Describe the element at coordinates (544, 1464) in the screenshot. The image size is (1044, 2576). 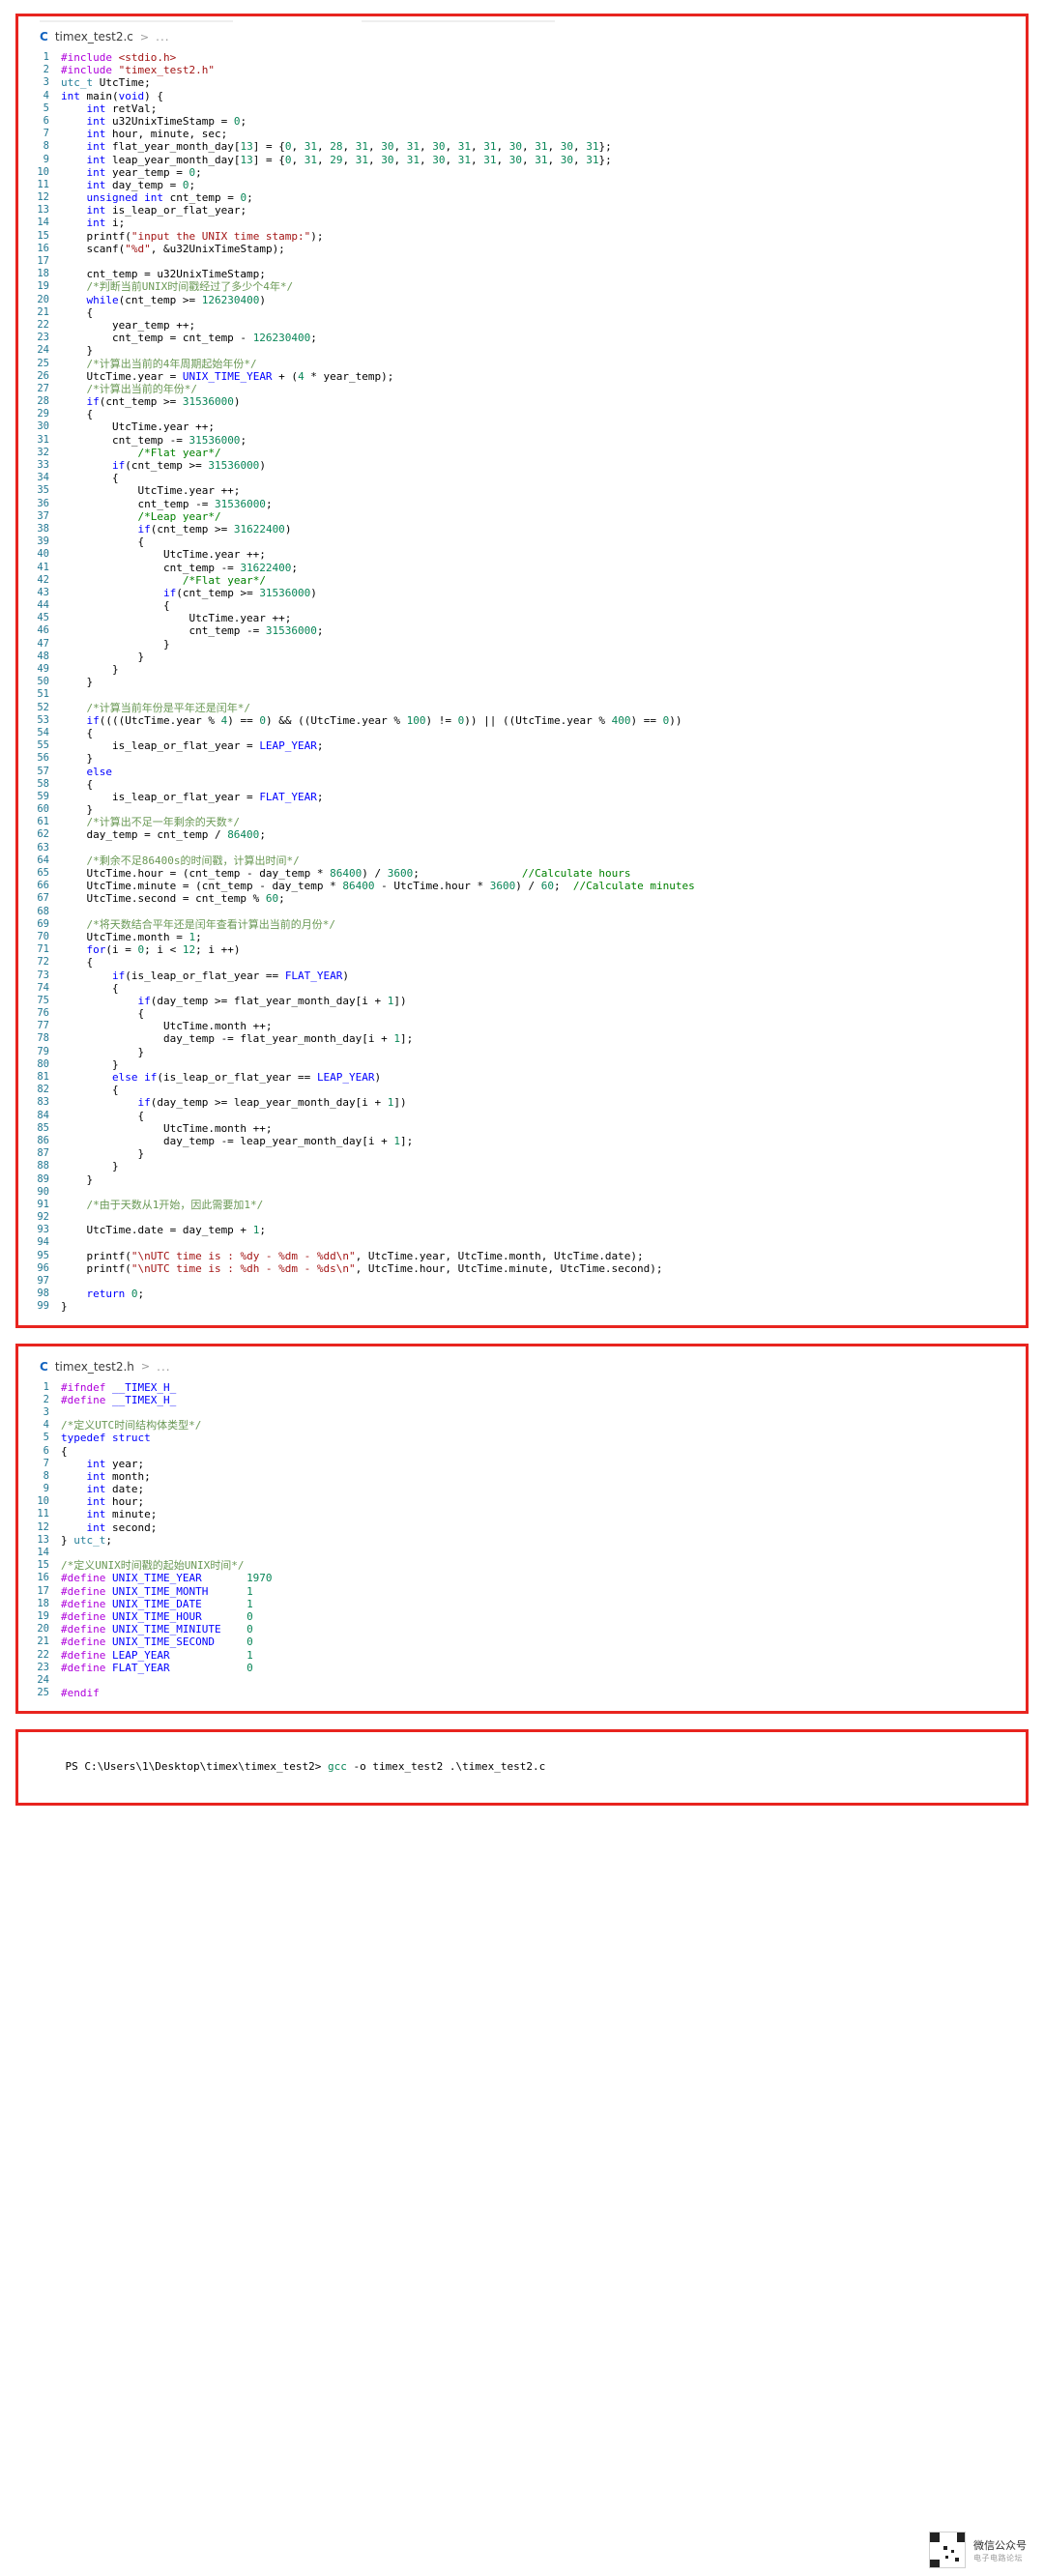
I see `line-source: int year;` at that location.